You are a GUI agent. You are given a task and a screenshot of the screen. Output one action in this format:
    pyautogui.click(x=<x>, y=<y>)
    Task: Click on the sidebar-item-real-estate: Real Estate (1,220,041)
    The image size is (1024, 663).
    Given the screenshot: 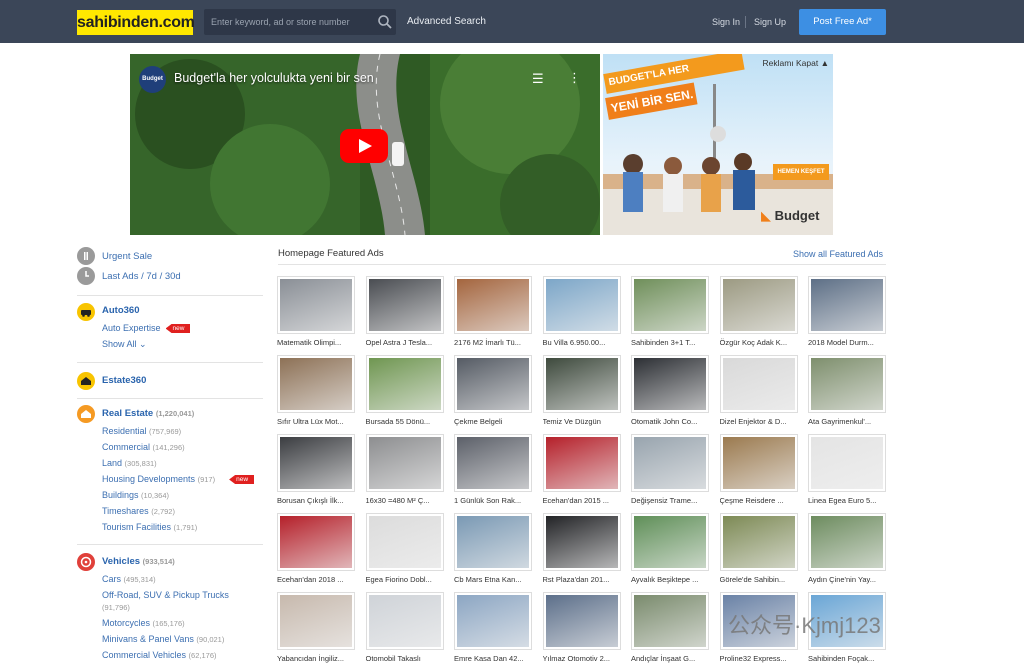 What is the action you would take?
    pyautogui.click(x=170, y=414)
    